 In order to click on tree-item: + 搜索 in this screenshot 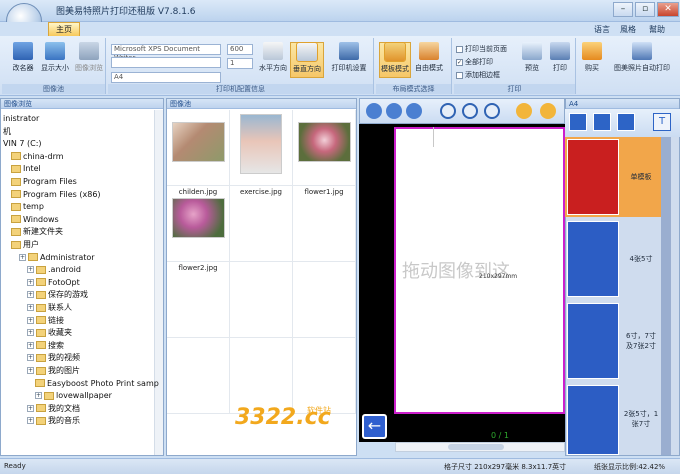, I will do `click(45, 345)`.